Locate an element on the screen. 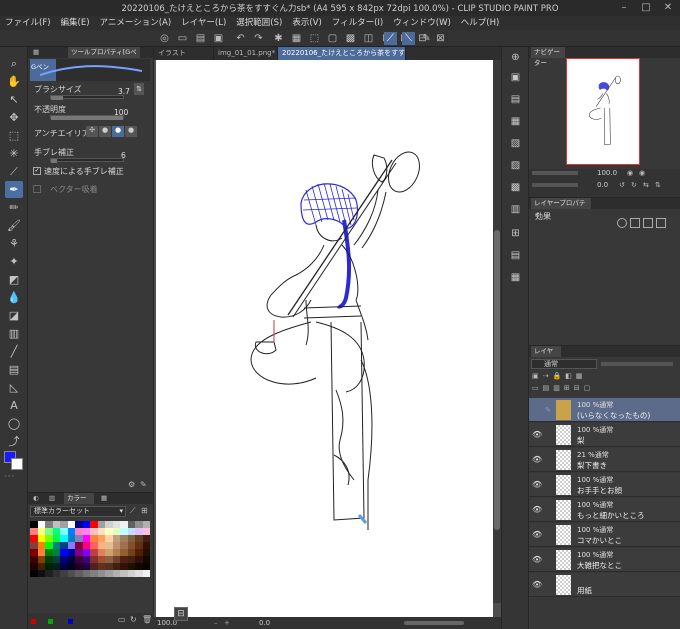 The width and height of the screenshot is (680, 629). new-file-icon: ▭ is located at coordinates (182, 38).